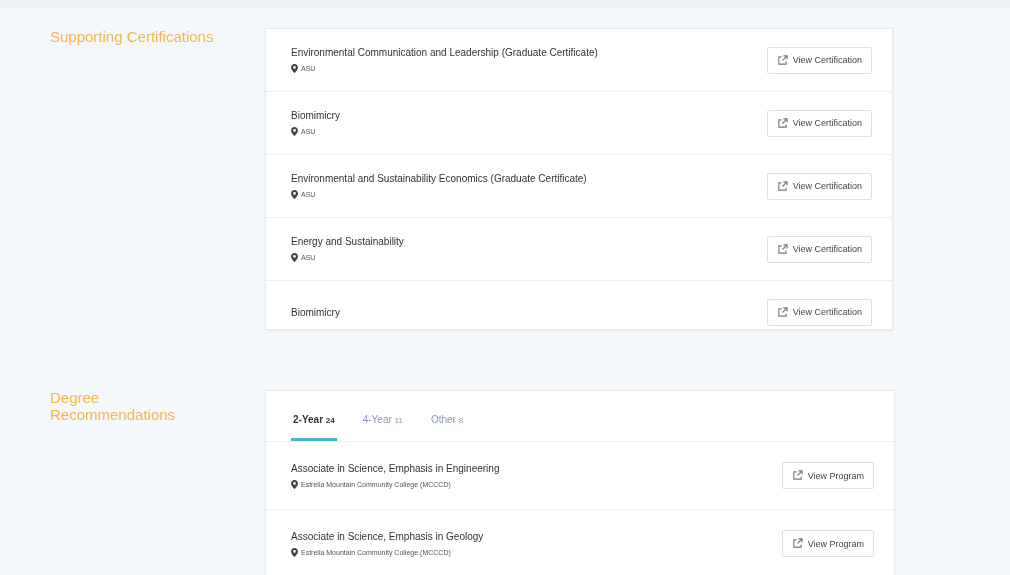 This screenshot has height=575, width=1010. Describe the element at coordinates (132, 37) in the screenshot. I see `section-heading: Supporting Certifications` at that location.